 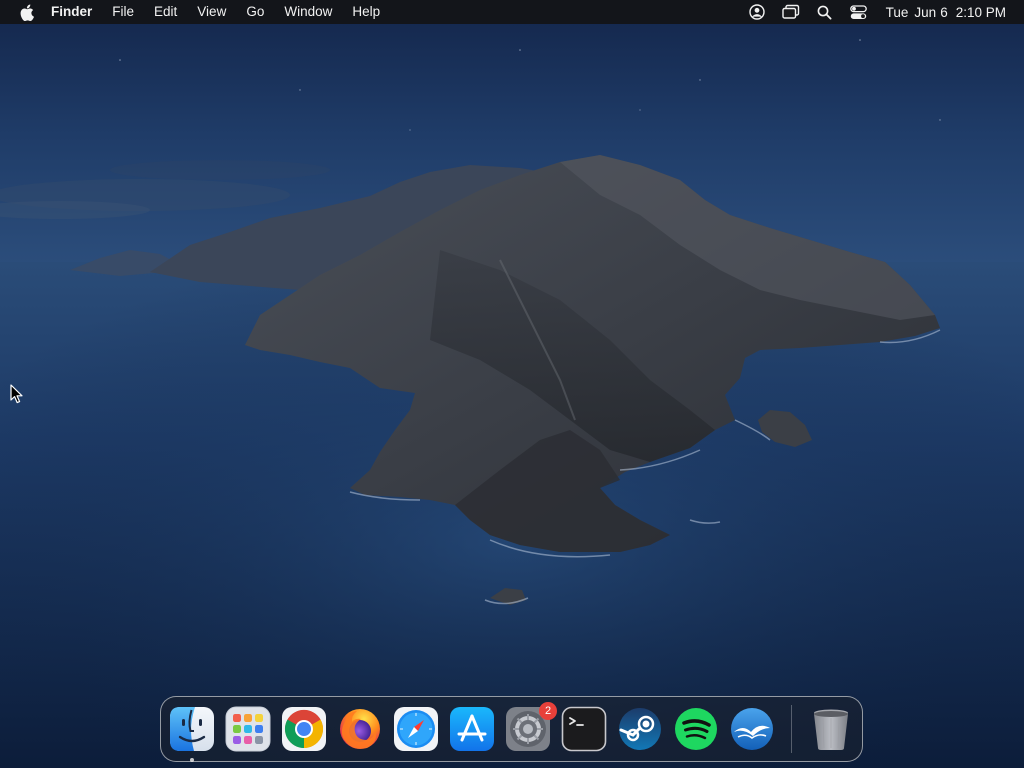 I want to click on menu-bar-left: Finder File Edit View Go Window Help, so click(x=195, y=12).